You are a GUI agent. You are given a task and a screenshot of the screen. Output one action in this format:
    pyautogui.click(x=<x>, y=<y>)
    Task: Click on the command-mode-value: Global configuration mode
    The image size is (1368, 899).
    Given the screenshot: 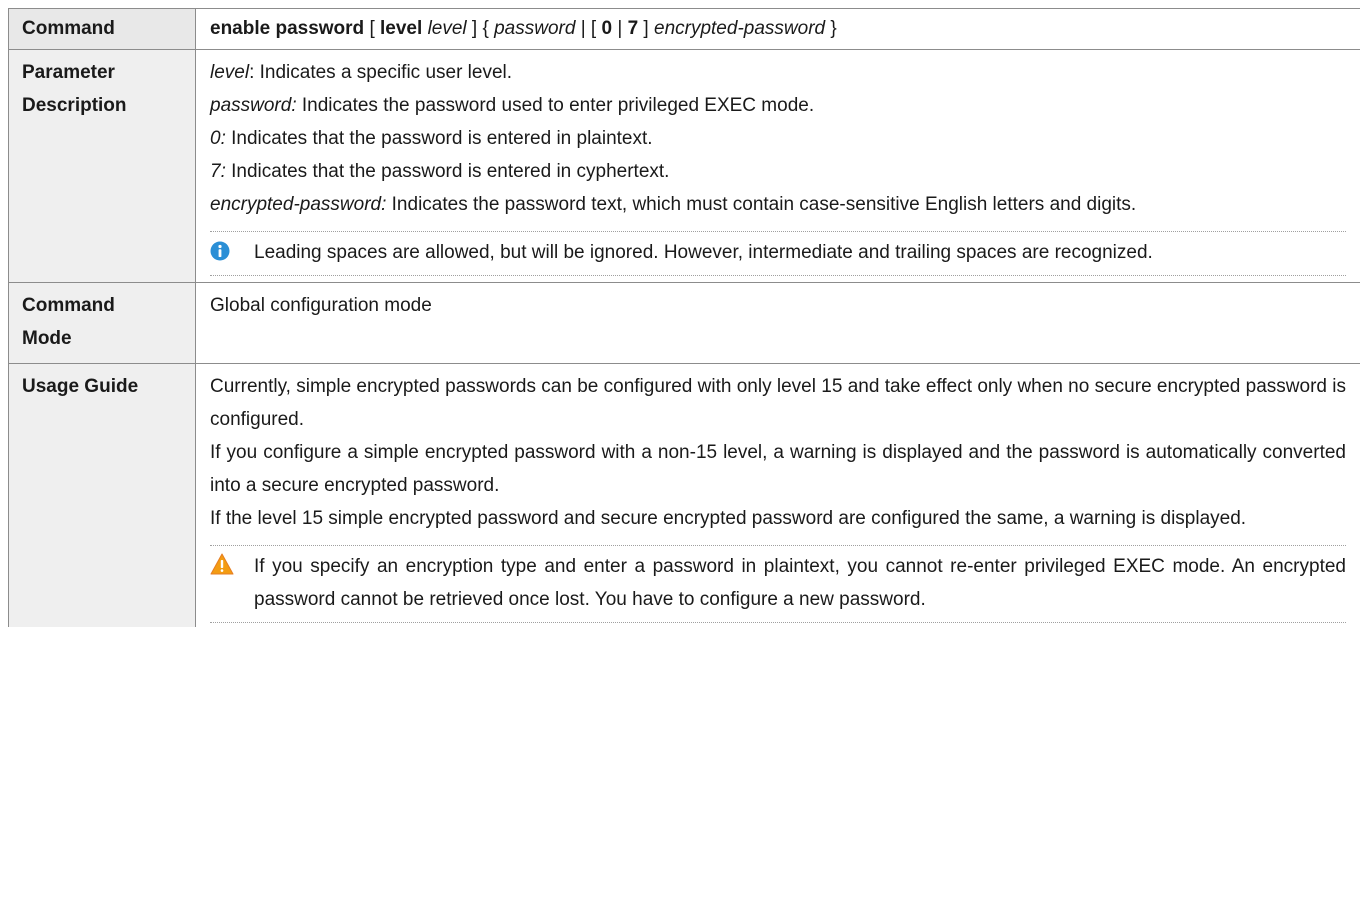 What is the action you would take?
    pyautogui.click(x=321, y=305)
    